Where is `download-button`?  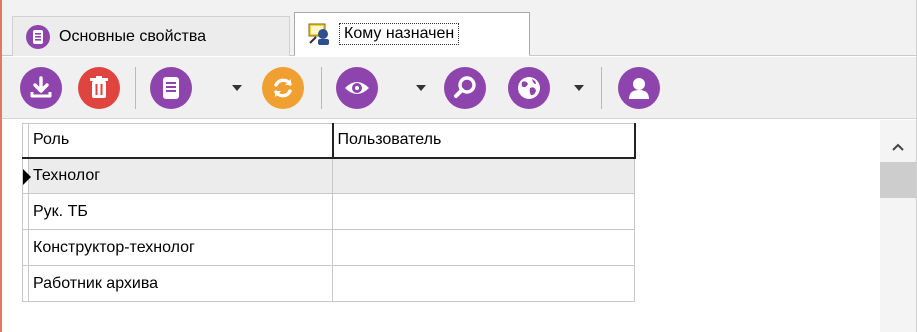
download-button is located at coordinates (41, 88).